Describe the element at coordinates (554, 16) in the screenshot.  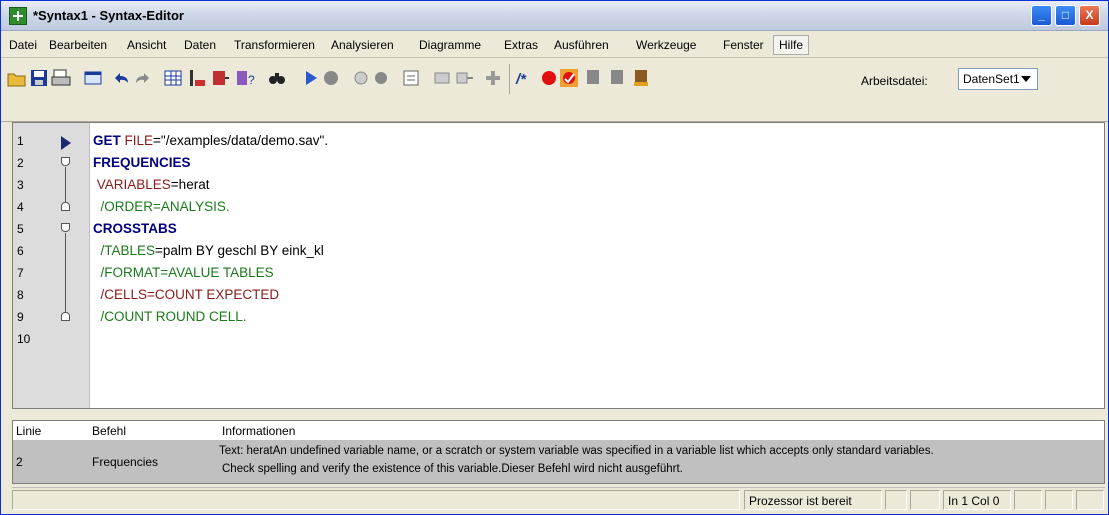
I see `title-bar: *Syntax1 - Syntax-Editor _ □ X` at that location.